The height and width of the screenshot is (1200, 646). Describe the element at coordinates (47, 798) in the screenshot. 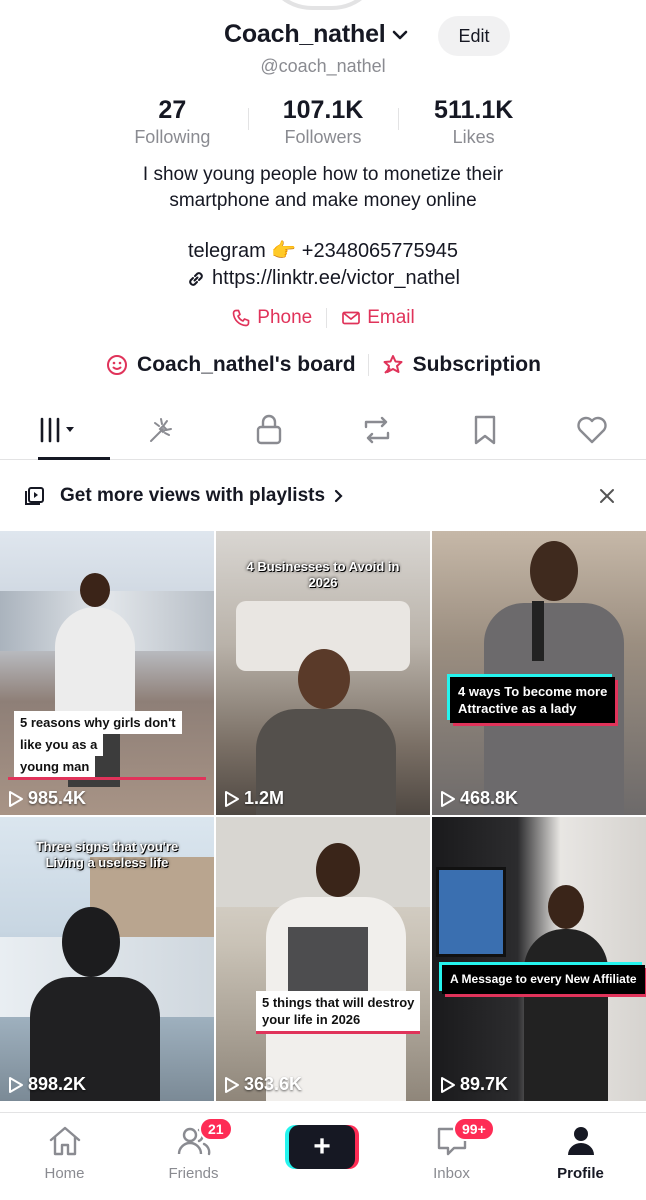

I see `view-count: 985.4K` at that location.